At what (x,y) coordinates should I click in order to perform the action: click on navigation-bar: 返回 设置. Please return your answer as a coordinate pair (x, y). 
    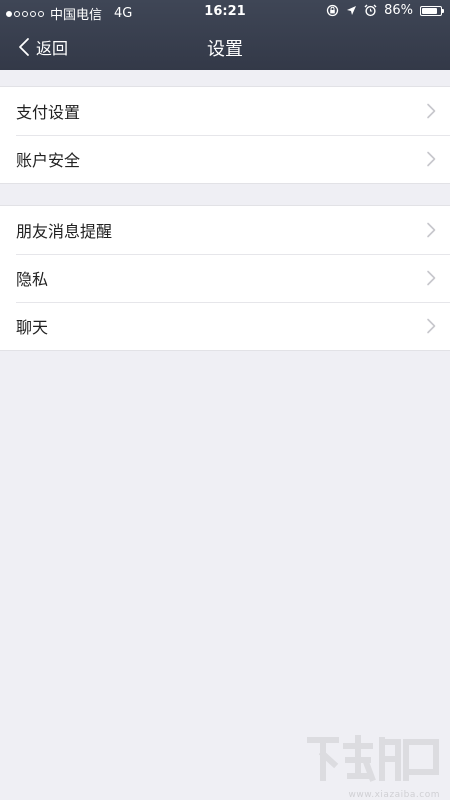
    Looking at the image, I should click on (225, 47).